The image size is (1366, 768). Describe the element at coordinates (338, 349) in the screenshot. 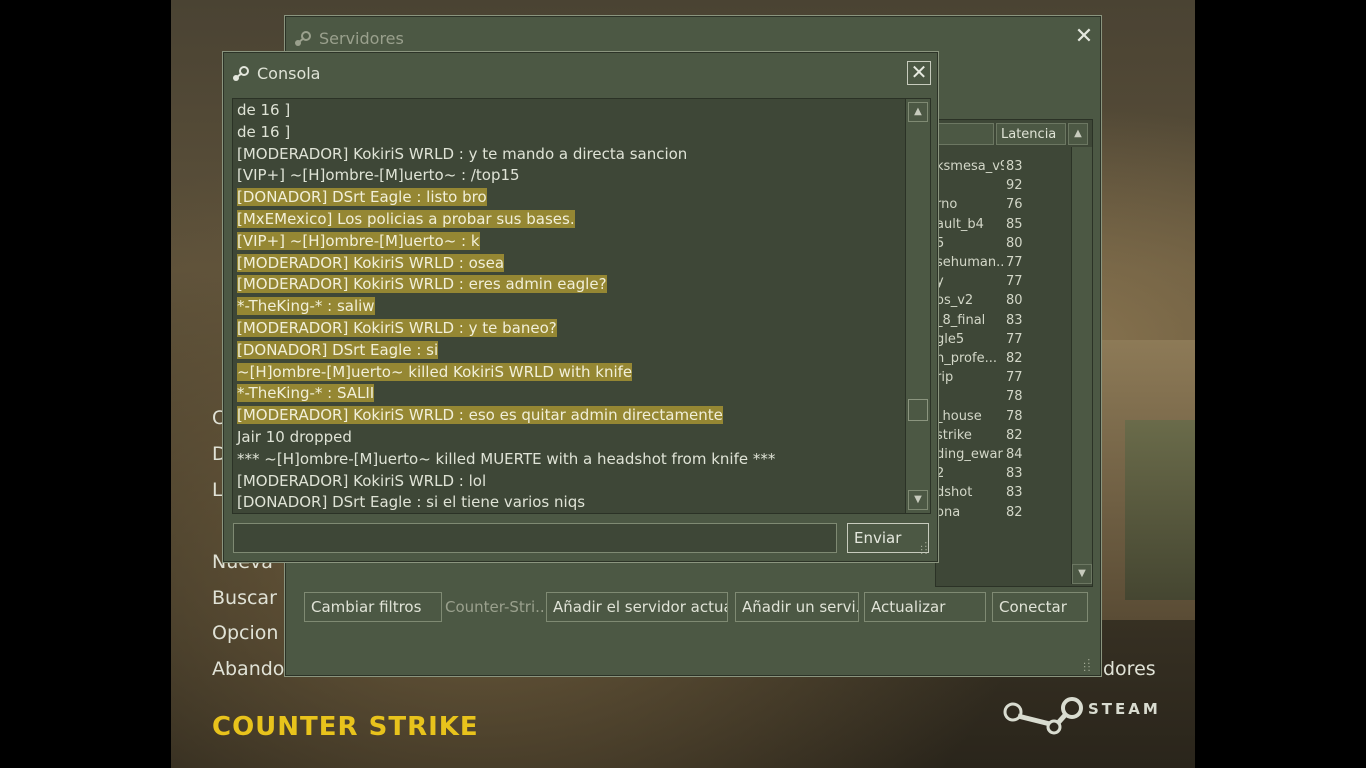

I see `console-line-text: [DONADOR] DSrt Eagle : si` at that location.